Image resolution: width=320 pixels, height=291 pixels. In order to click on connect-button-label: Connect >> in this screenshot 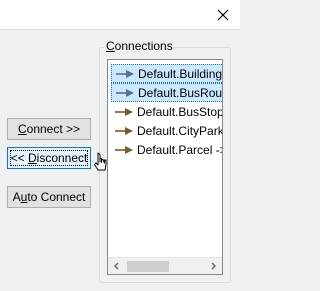, I will do `click(49, 129)`.